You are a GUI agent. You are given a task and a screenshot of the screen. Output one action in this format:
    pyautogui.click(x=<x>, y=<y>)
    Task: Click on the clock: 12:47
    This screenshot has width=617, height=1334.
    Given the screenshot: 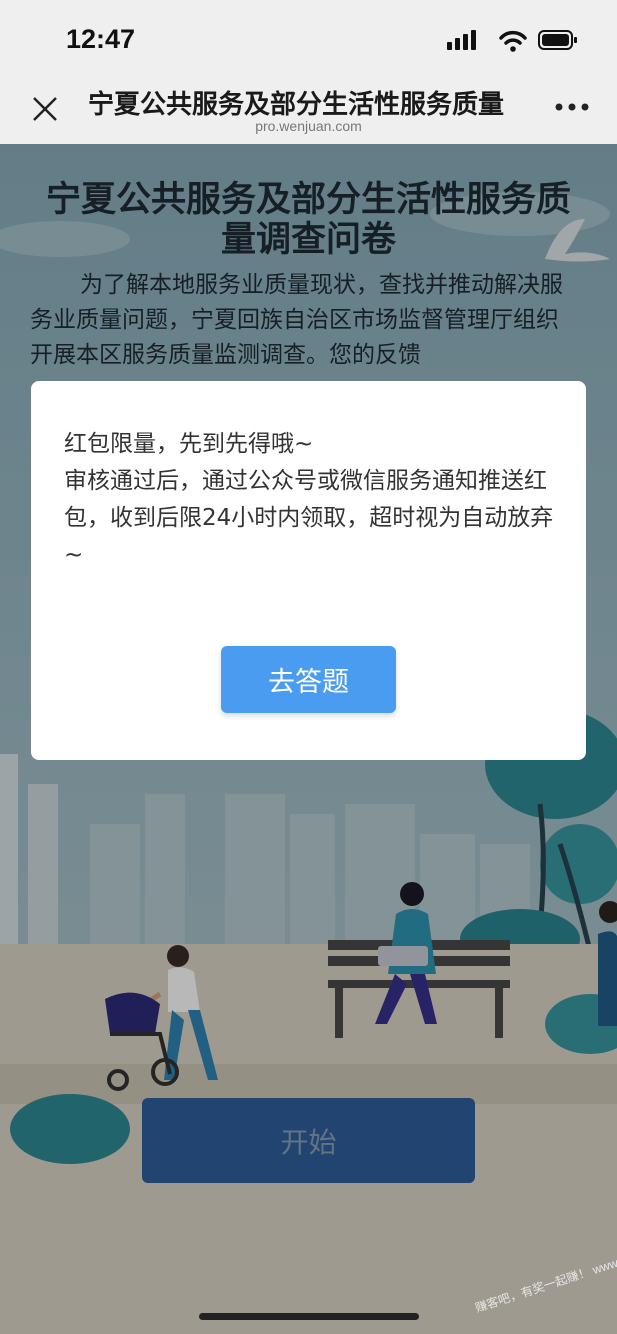 What is the action you would take?
    pyautogui.click(x=101, y=39)
    